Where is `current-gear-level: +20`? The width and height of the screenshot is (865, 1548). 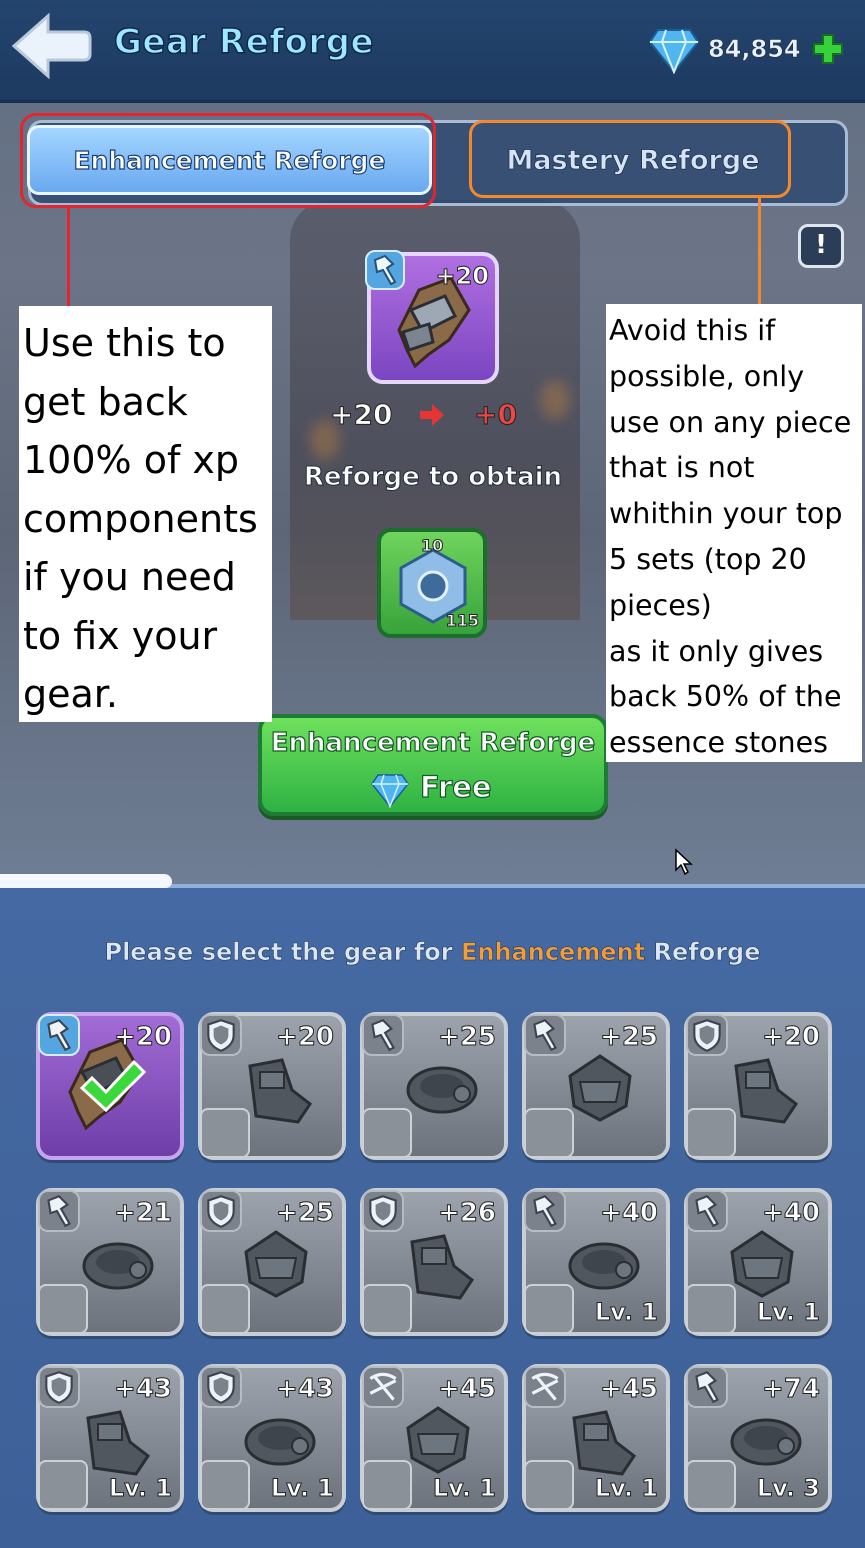 current-gear-level: +20 is located at coordinates (462, 276).